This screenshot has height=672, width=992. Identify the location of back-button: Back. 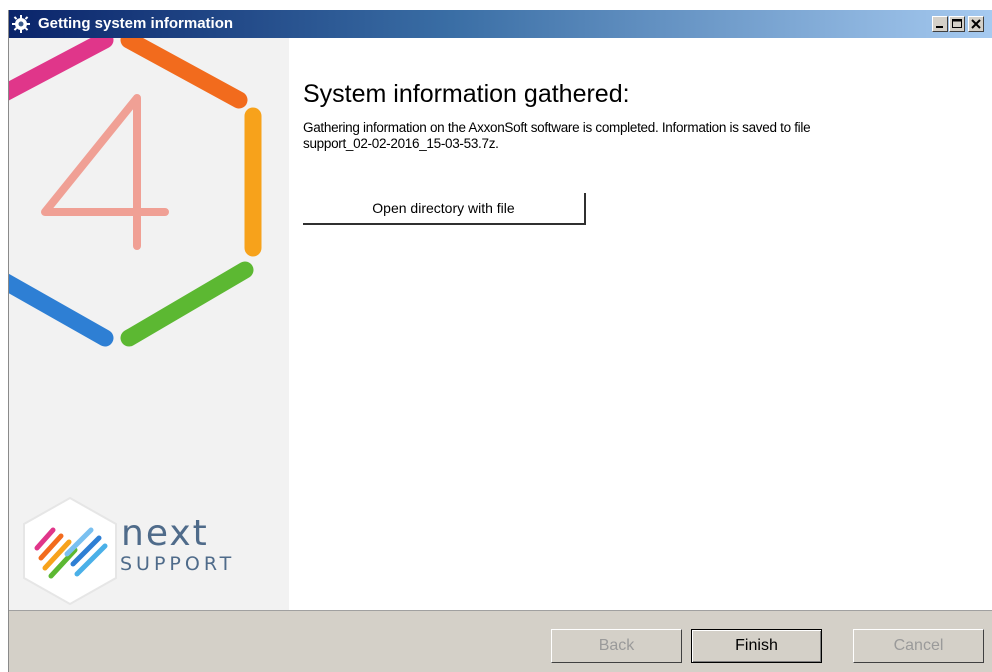
(616, 646).